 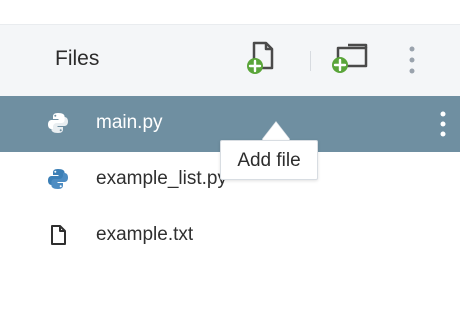 What do you see at coordinates (58, 235) in the screenshot?
I see `text-file-icon` at bounding box center [58, 235].